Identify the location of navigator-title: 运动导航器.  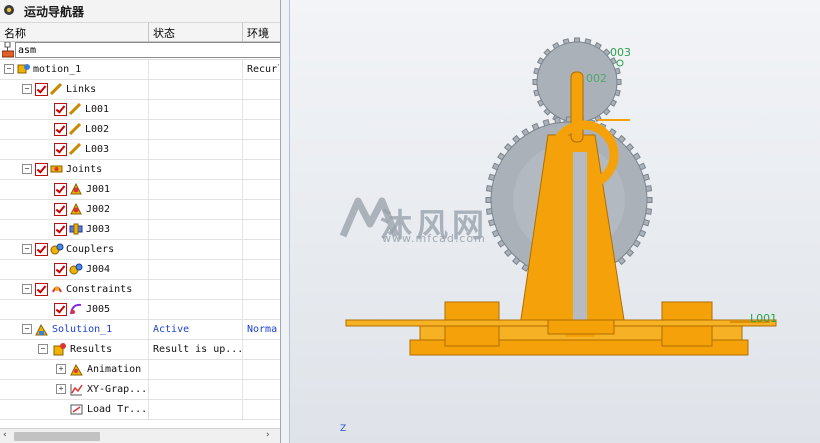
(54, 12).